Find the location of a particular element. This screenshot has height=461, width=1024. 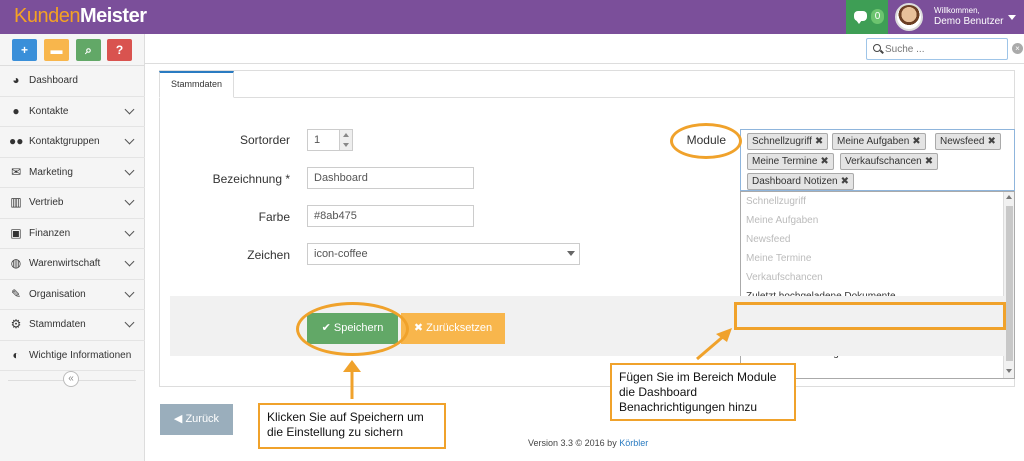

footer-version: Version 3.3 © 2016 by Körbler is located at coordinates (588, 443).